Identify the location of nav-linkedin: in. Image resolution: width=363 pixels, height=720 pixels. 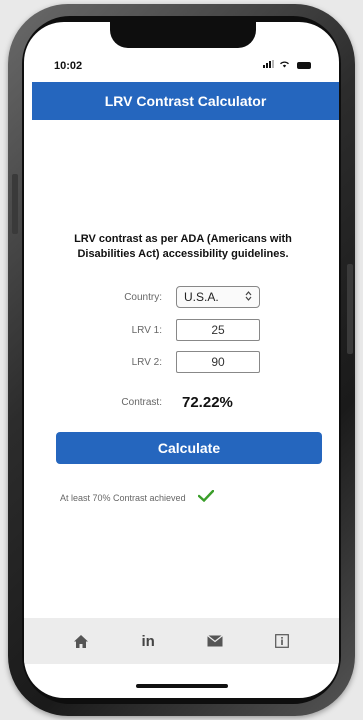
(148, 641).